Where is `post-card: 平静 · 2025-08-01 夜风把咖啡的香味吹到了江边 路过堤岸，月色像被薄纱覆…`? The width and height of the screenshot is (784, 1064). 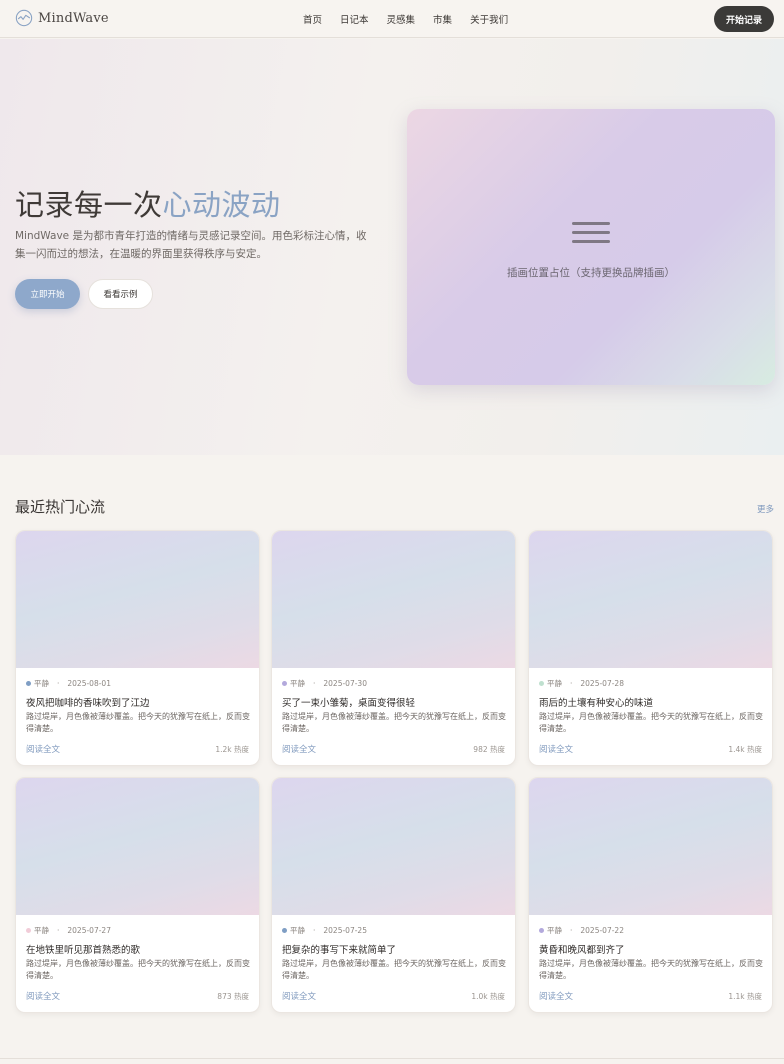 post-card: 平静 · 2025-08-01 夜风把咖啡的香味吹到了江边 路过堤岸，月色像被薄纱覆… is located at coordinates (137, 648).